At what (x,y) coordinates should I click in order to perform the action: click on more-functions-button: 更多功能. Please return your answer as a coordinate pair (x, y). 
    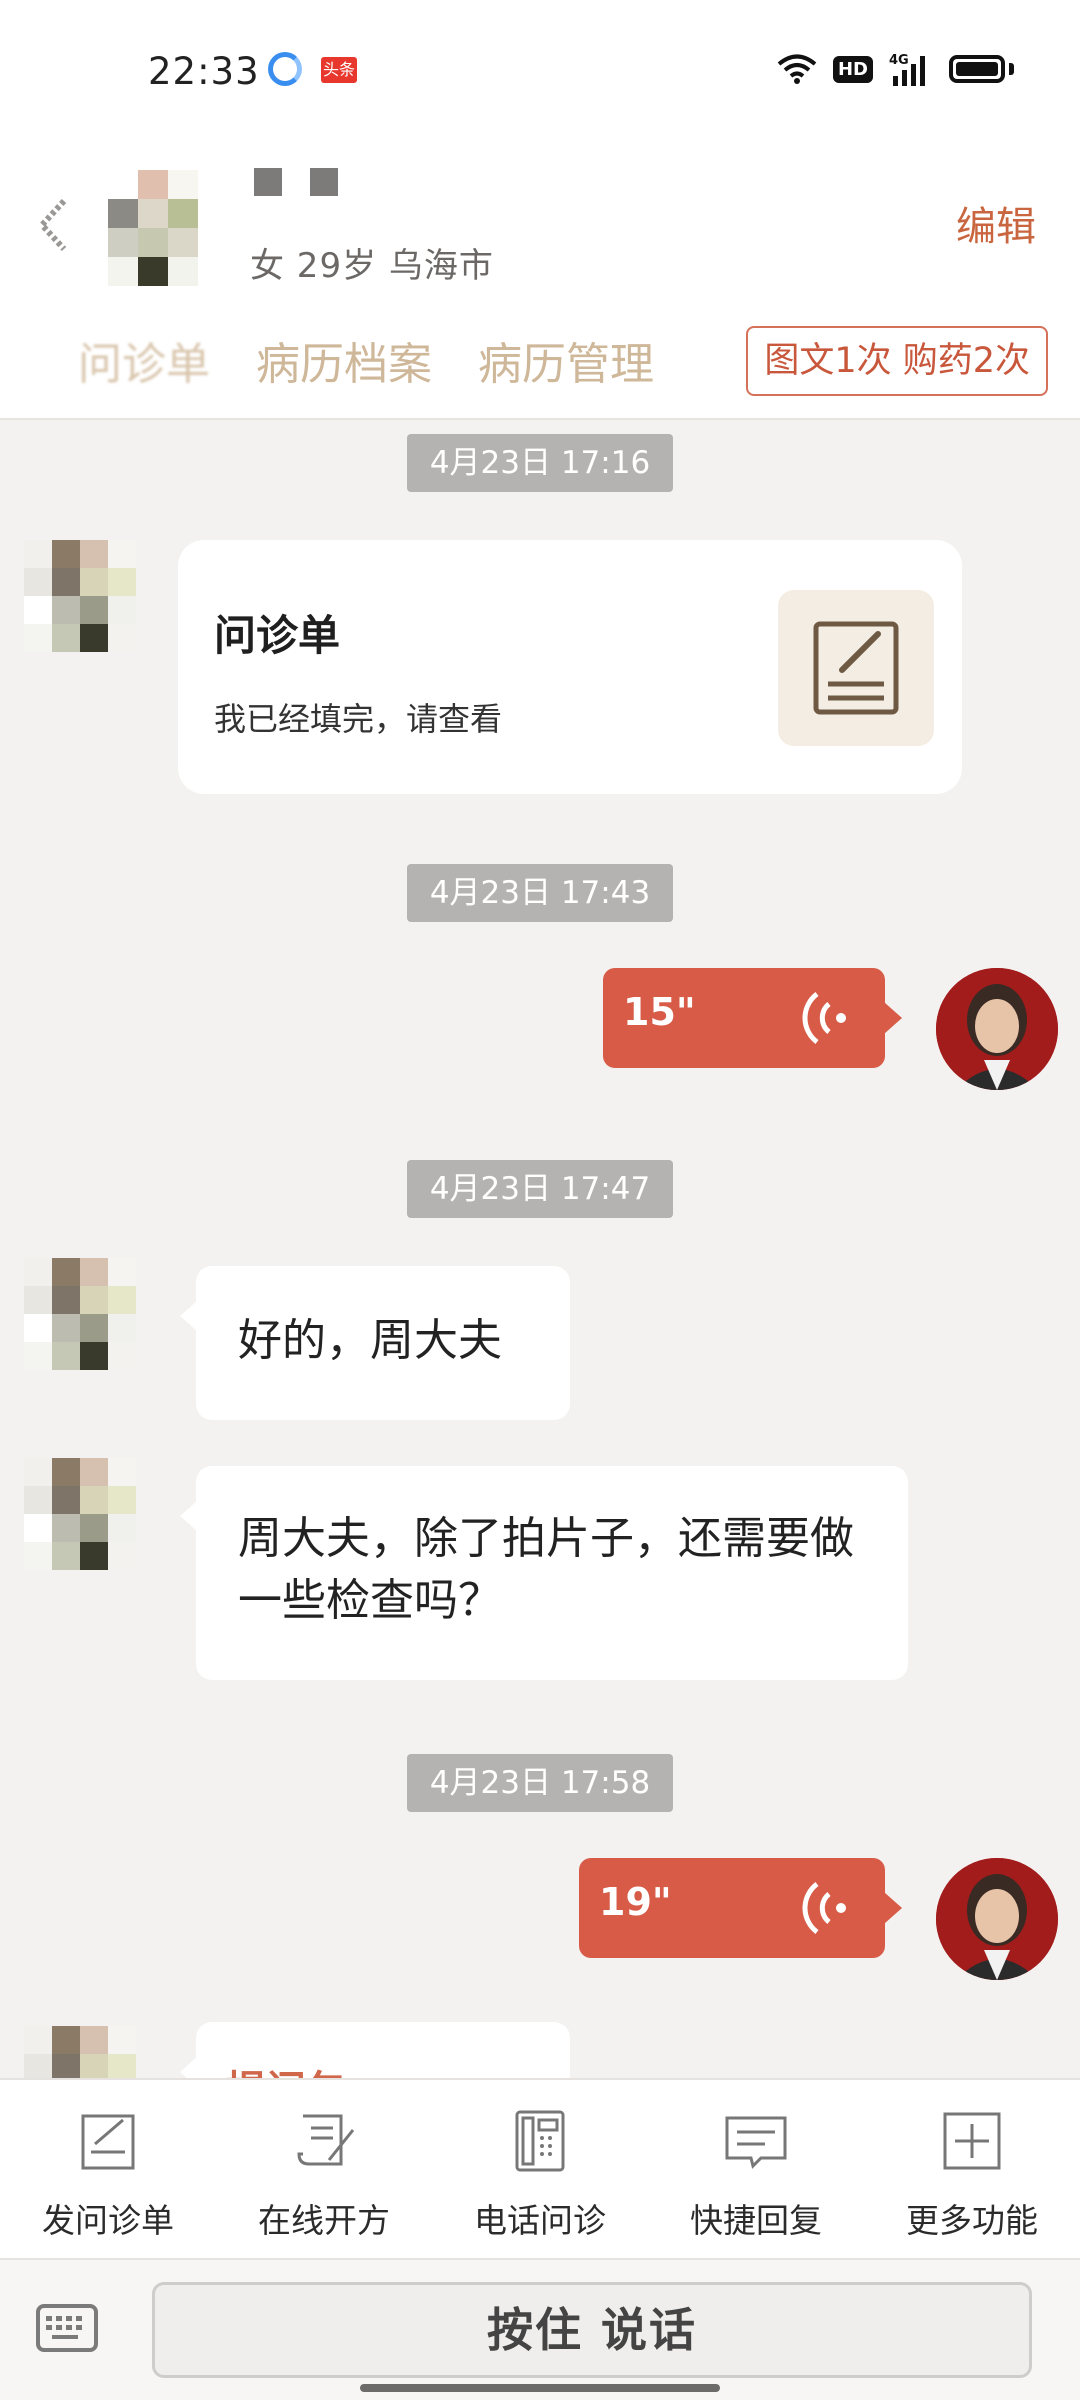
    Looking at the image, I should click on (972, 2174).